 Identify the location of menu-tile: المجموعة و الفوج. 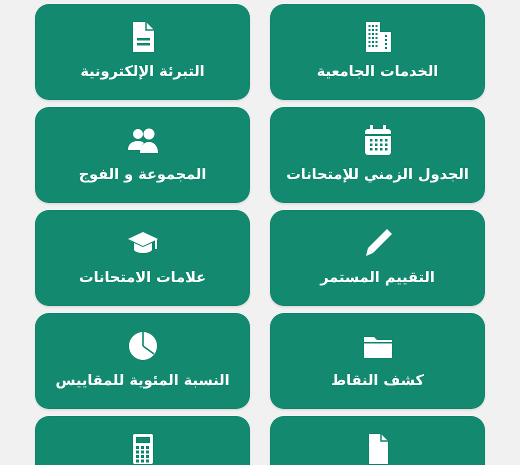
(142, 155).